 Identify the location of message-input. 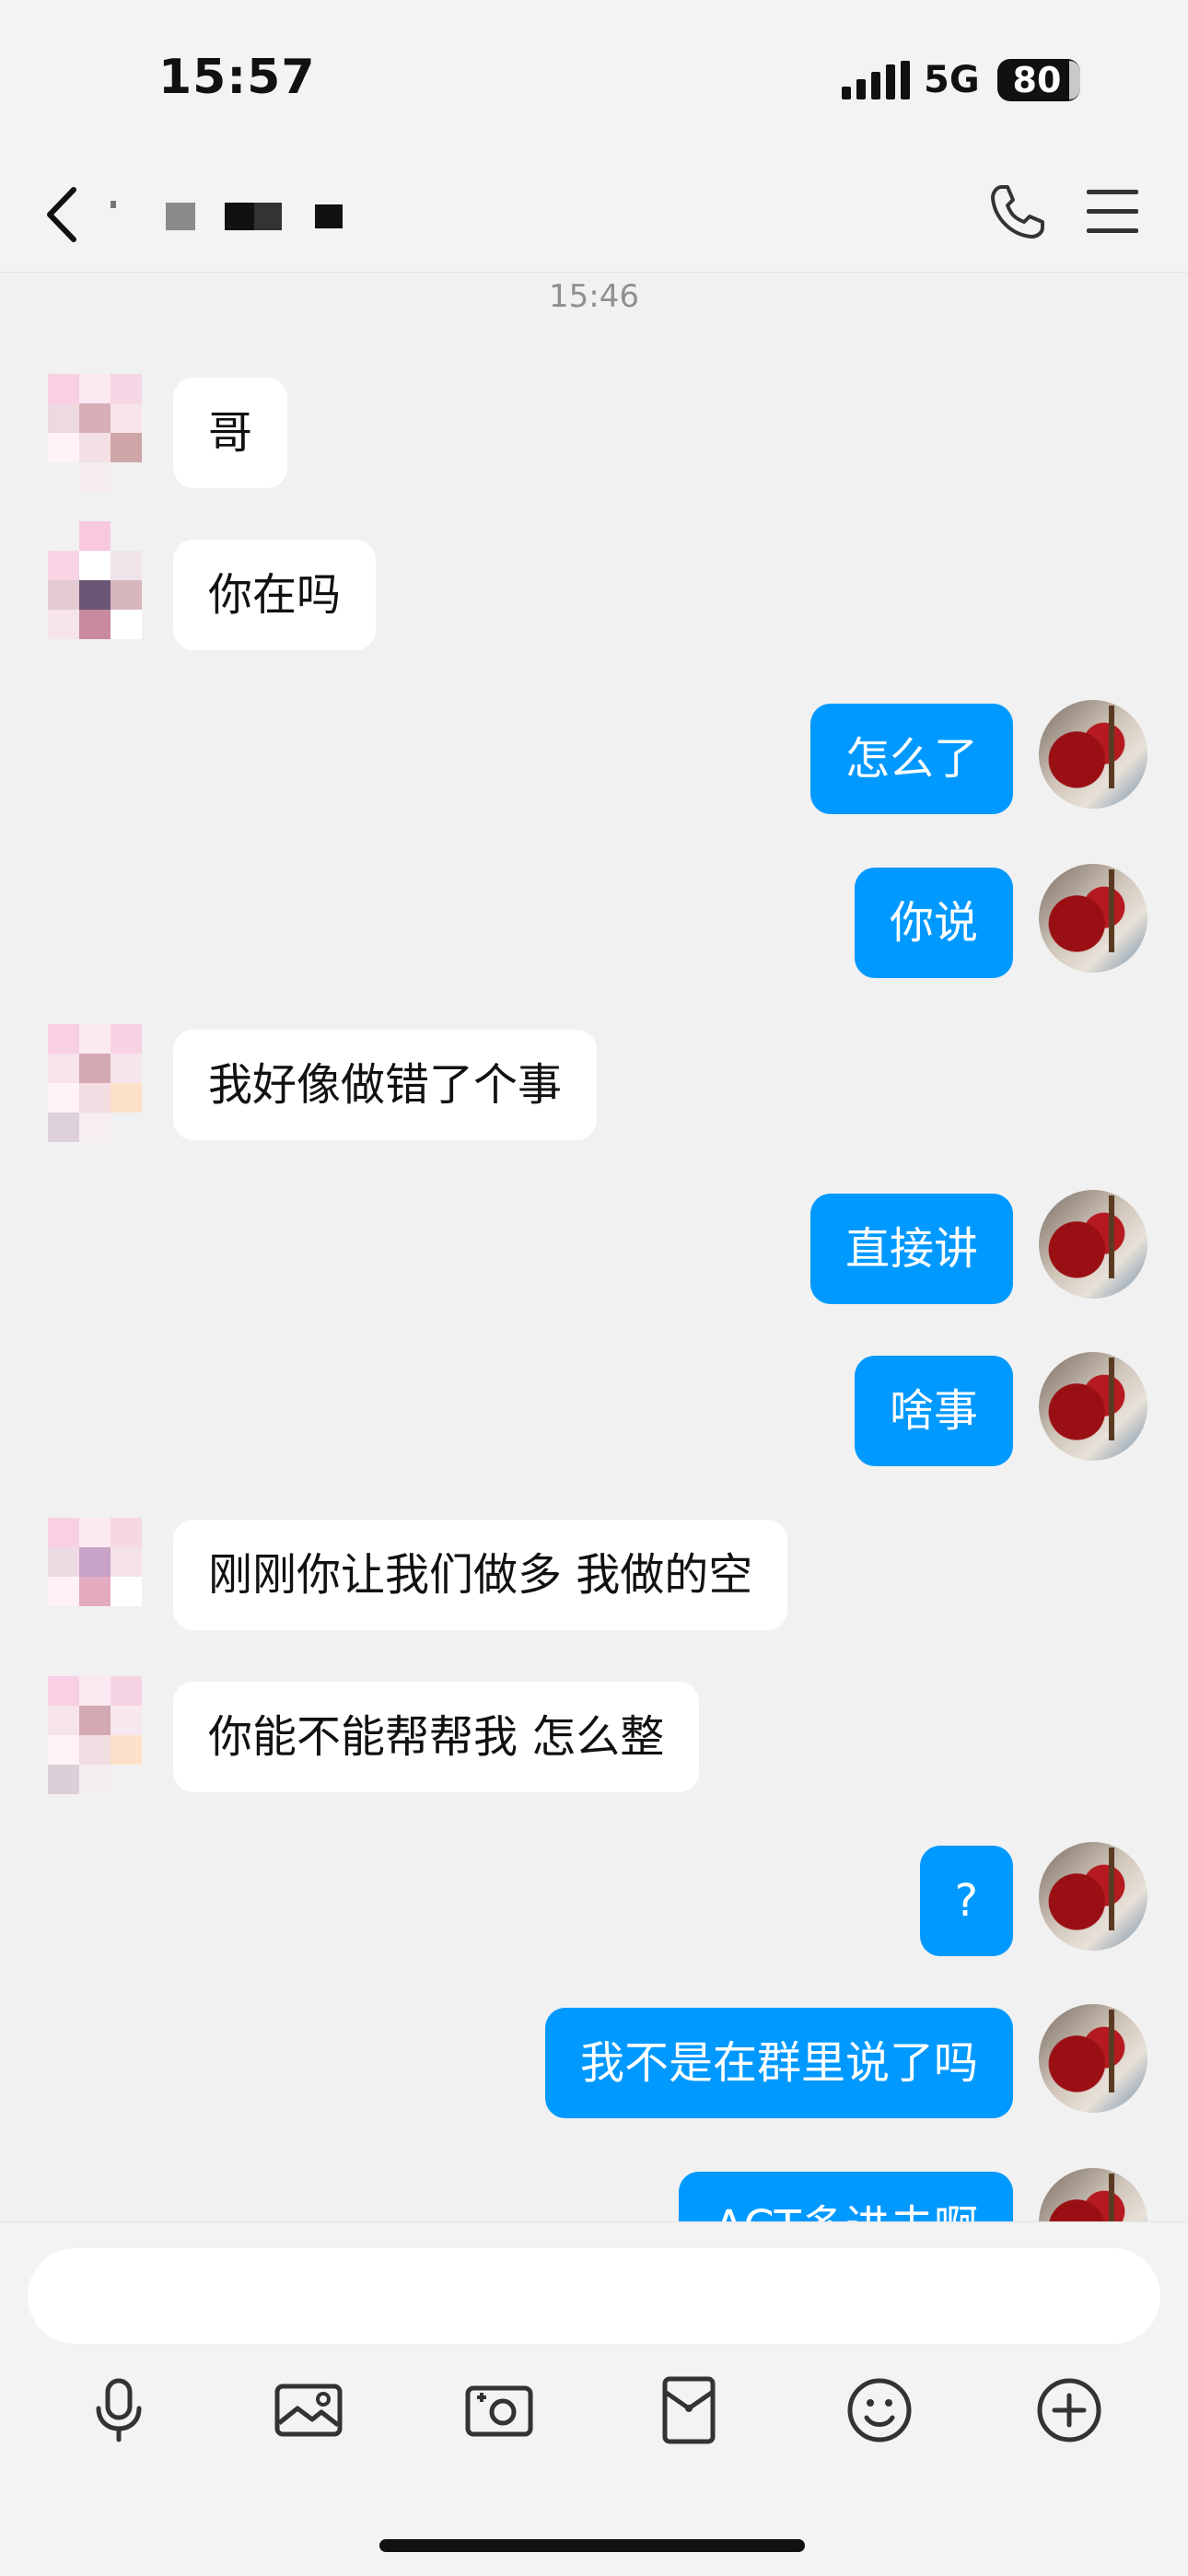
(594, 2296).